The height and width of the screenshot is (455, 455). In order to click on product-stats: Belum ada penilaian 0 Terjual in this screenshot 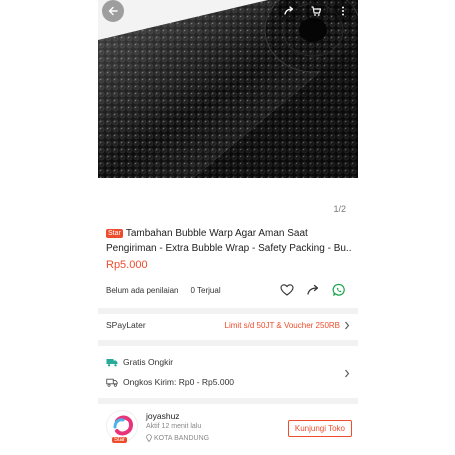, I will do `click(163, 290)`.